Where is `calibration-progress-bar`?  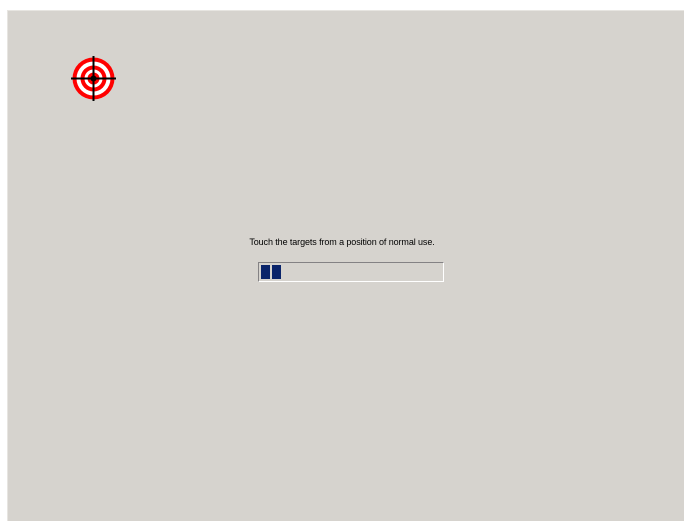 calibration-progress-bar is located at coordinates (351, 272).